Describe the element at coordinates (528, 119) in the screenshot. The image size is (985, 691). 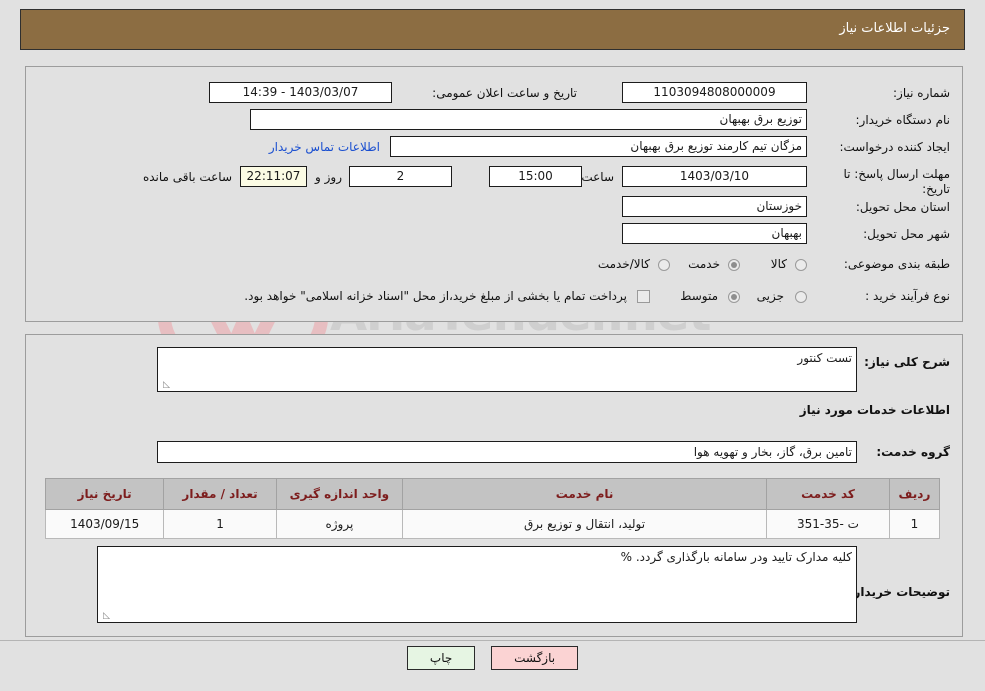
I see `buyer-org-value: توزیع برق بهبهان` at that location.